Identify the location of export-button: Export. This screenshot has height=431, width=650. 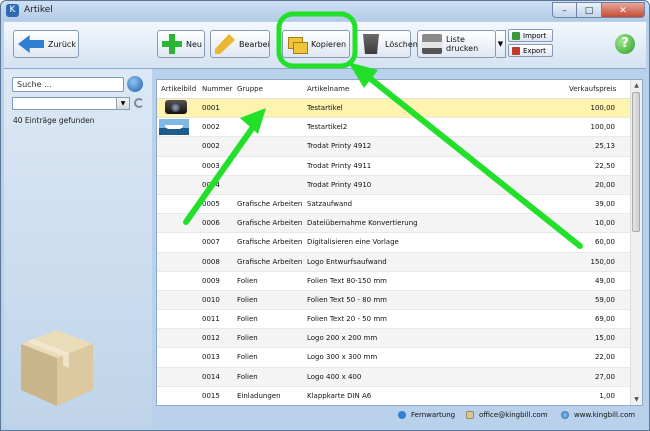
(530, 50).